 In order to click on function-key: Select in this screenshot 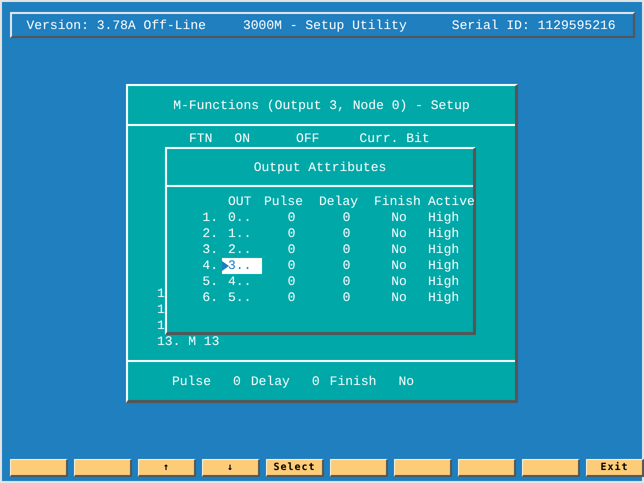, I will do `click(295, 468)`.